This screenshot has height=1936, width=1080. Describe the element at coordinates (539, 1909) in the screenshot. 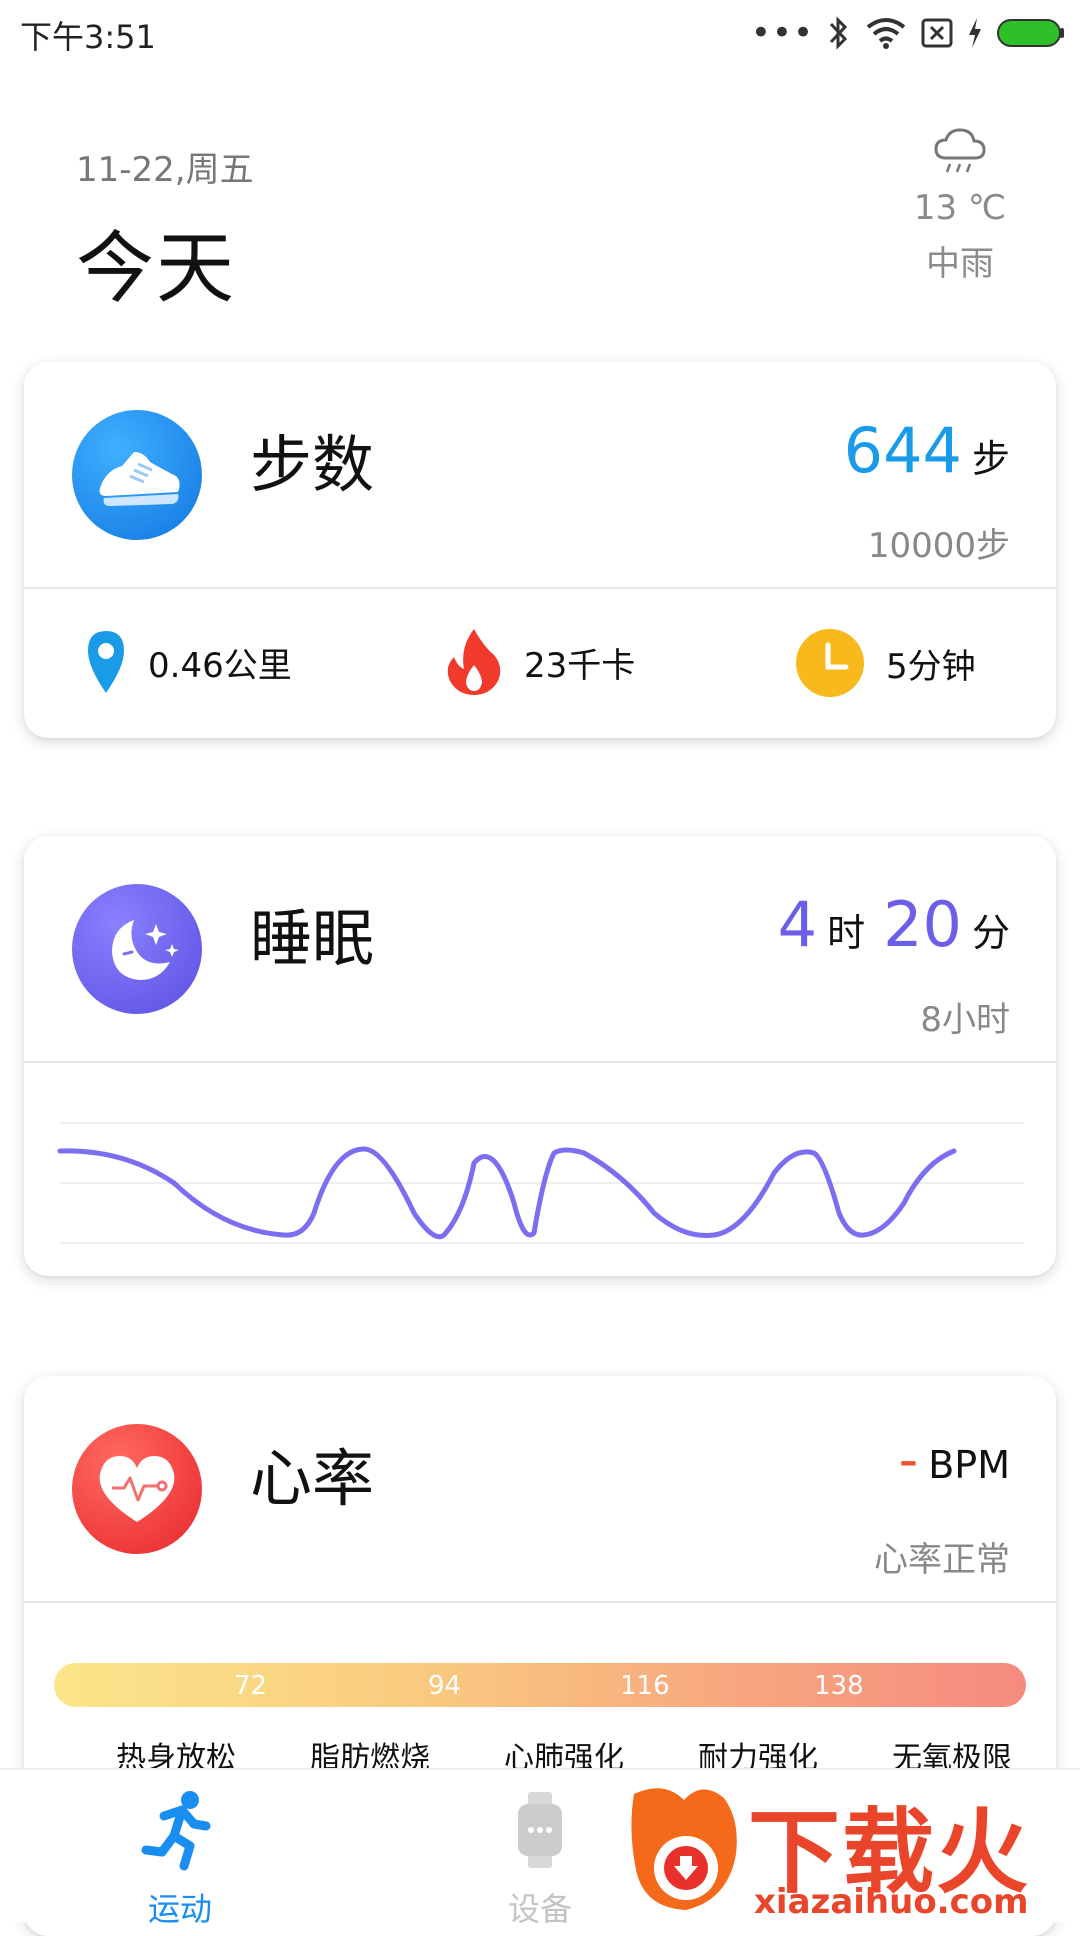

I see `tab-device-label: 设备` at that location.